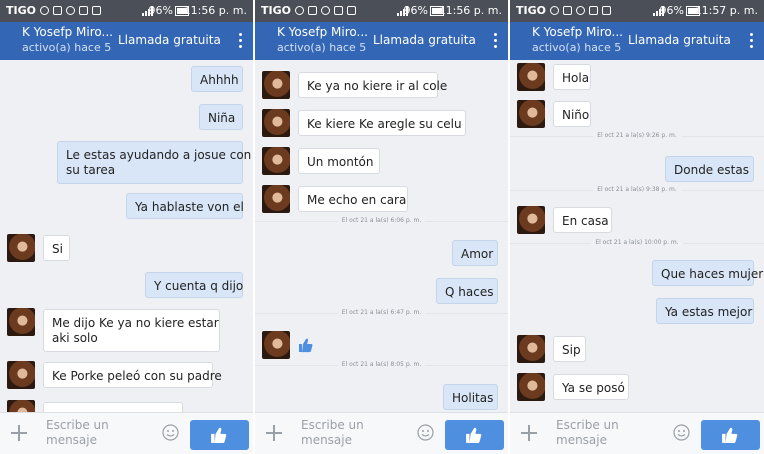 The height and width of the screenshot is (454, 764). I want to click on timestamp: El oct 21 a la(s) 9:38 p. m., so click(637, 189).